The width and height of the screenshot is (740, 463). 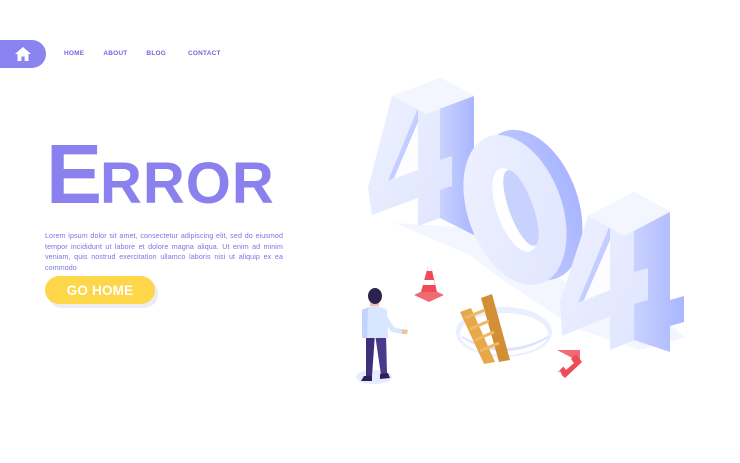 I want to click on fallen-traffic-cone, so click(x=569, y=364).